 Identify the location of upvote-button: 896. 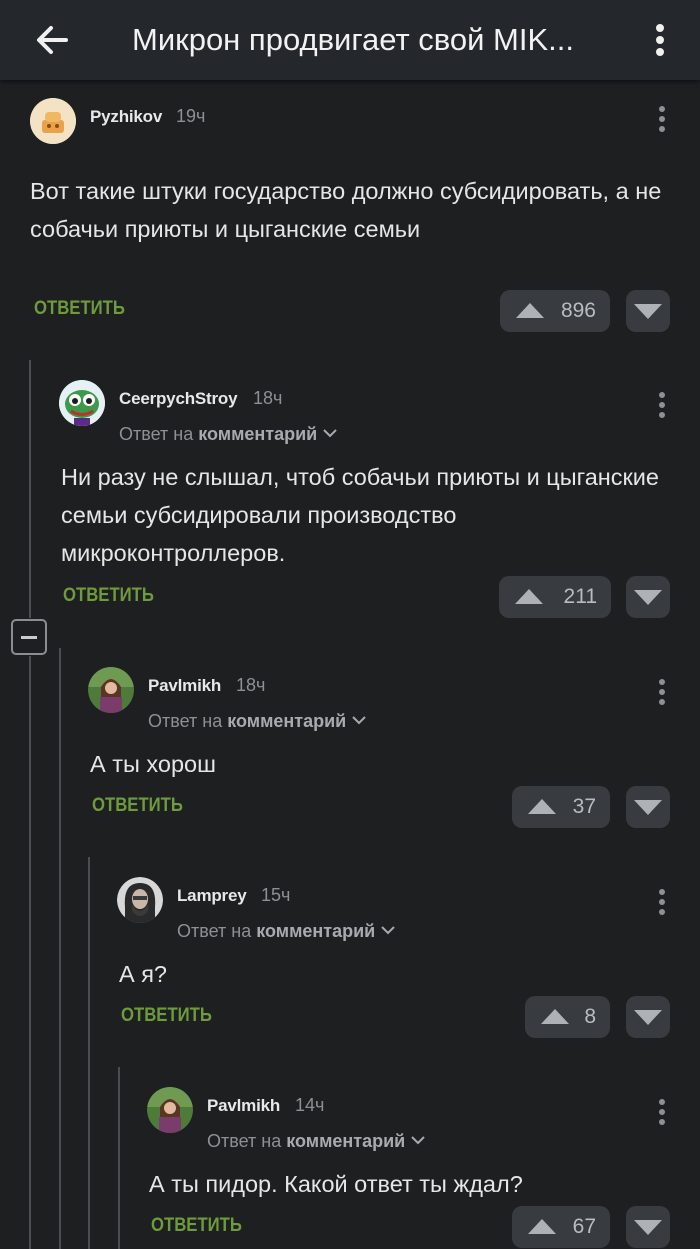
(555, 311).